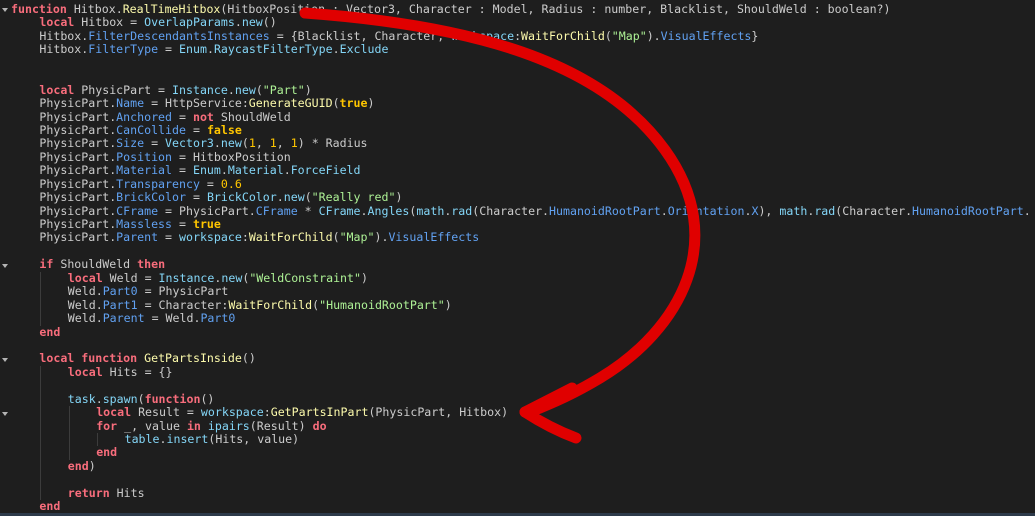 Image resolution: width=1035 pixels, height=516 pixels. I want to click on code-token: Weld =, so click(130, 277).